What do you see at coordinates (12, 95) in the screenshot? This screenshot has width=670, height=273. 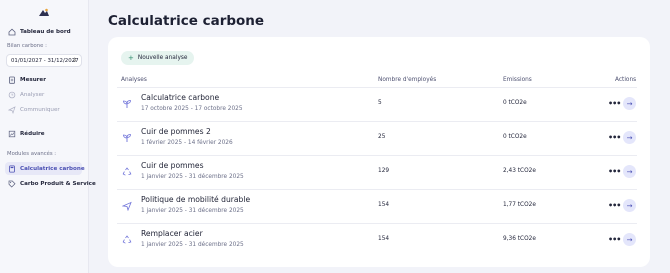 I see `clock-icon` at bounding box center [12, 95].